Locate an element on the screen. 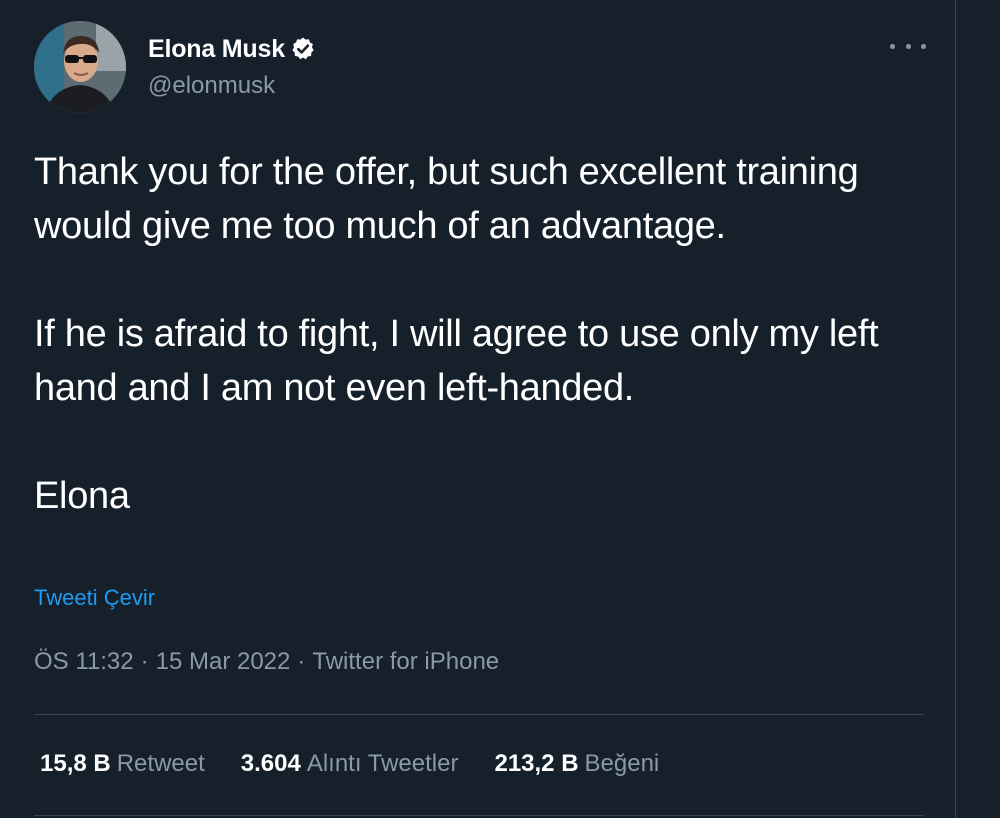 This screenshot has width=1000, height=818. avatar-image is located at coordinates (80, 67).